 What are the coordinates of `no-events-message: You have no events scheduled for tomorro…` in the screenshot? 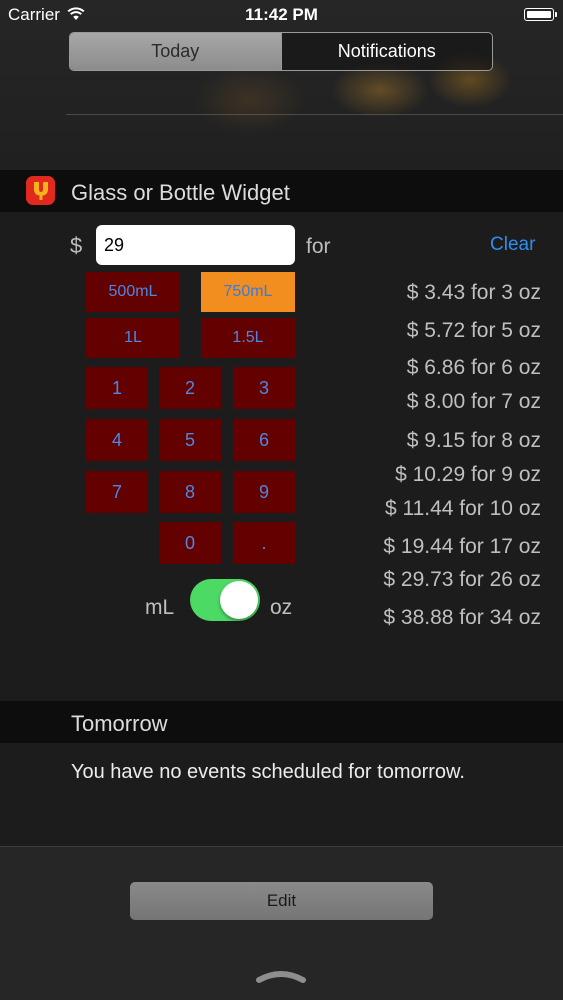 It's located at (268, 772).